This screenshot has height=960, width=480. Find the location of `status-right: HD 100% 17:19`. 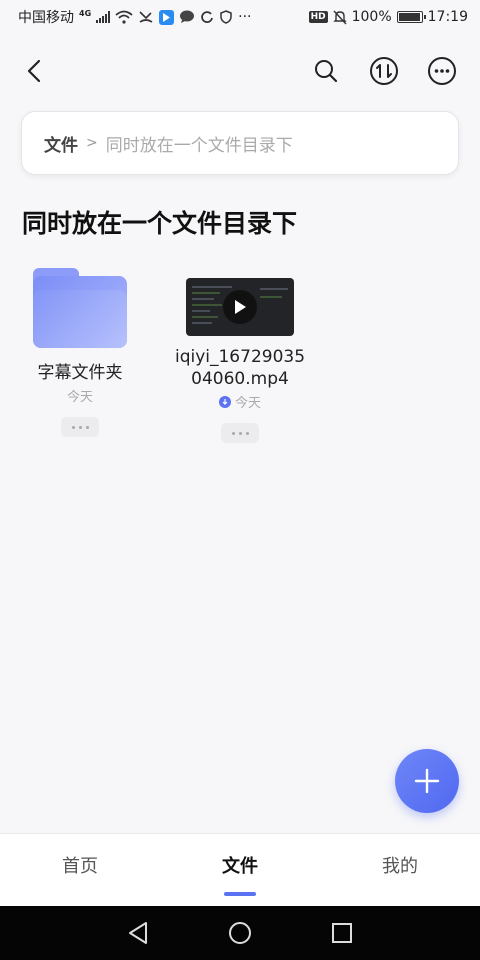

status-right: HD 100% 17:19 is located at coordinates (388, 17).